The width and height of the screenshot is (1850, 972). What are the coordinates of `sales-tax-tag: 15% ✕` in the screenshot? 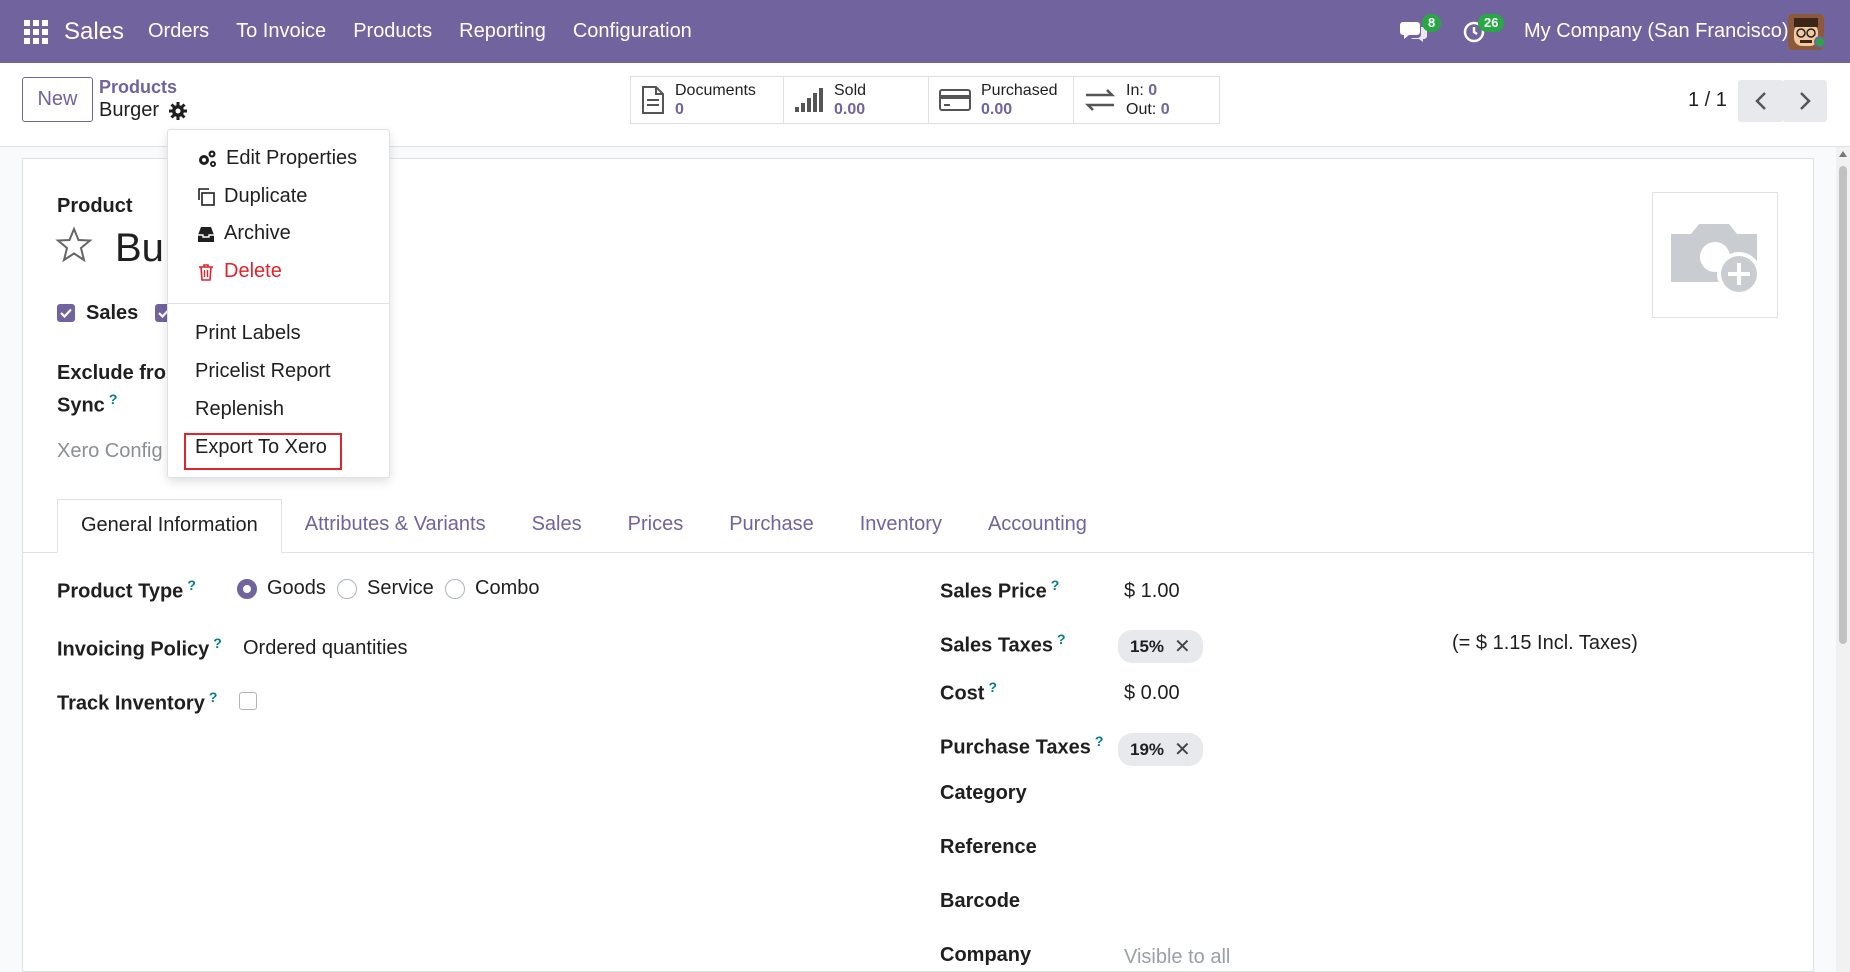 It's located at (1160, 646).